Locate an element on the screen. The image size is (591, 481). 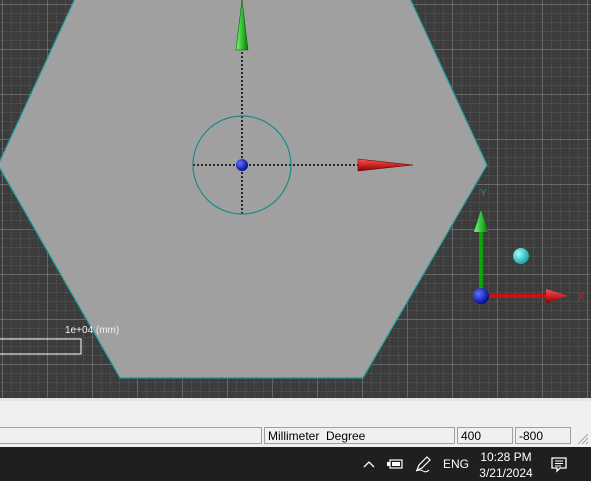
status-coord-y: -800 is located at coordinates (543, 435).